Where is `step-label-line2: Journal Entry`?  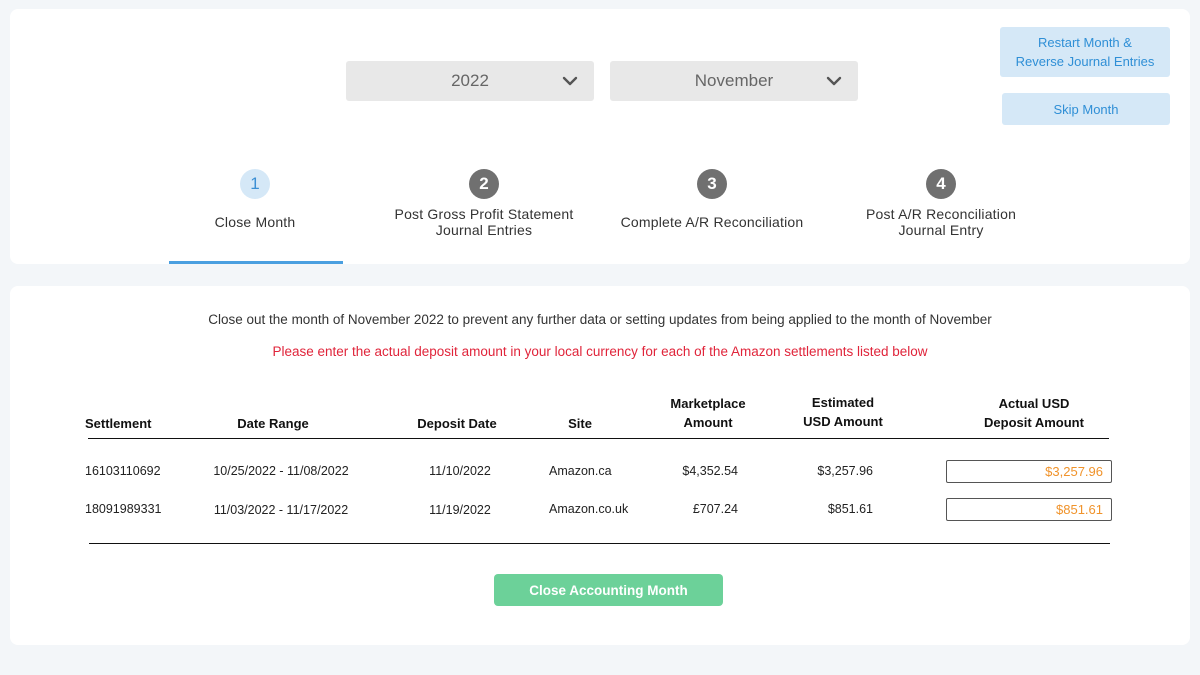 step-label-line2: Journal Entry is located at coordinates (941, 230).